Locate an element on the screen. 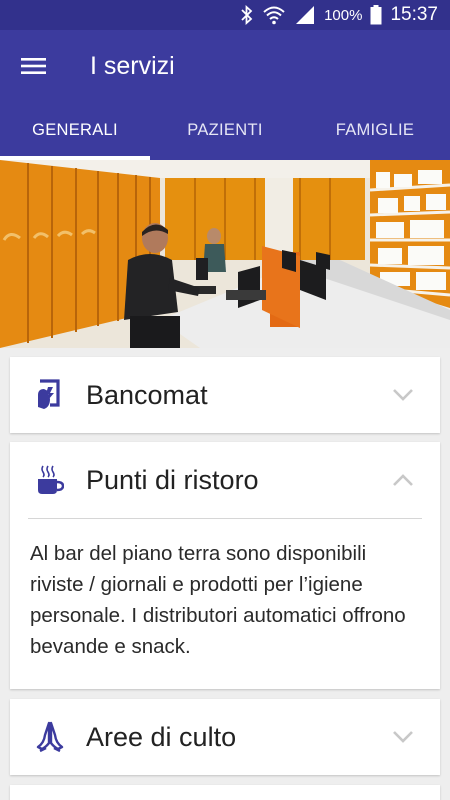 The image size is (450, 800). service-card-bancomat: Bancomat is located at coordinates (225, 395).